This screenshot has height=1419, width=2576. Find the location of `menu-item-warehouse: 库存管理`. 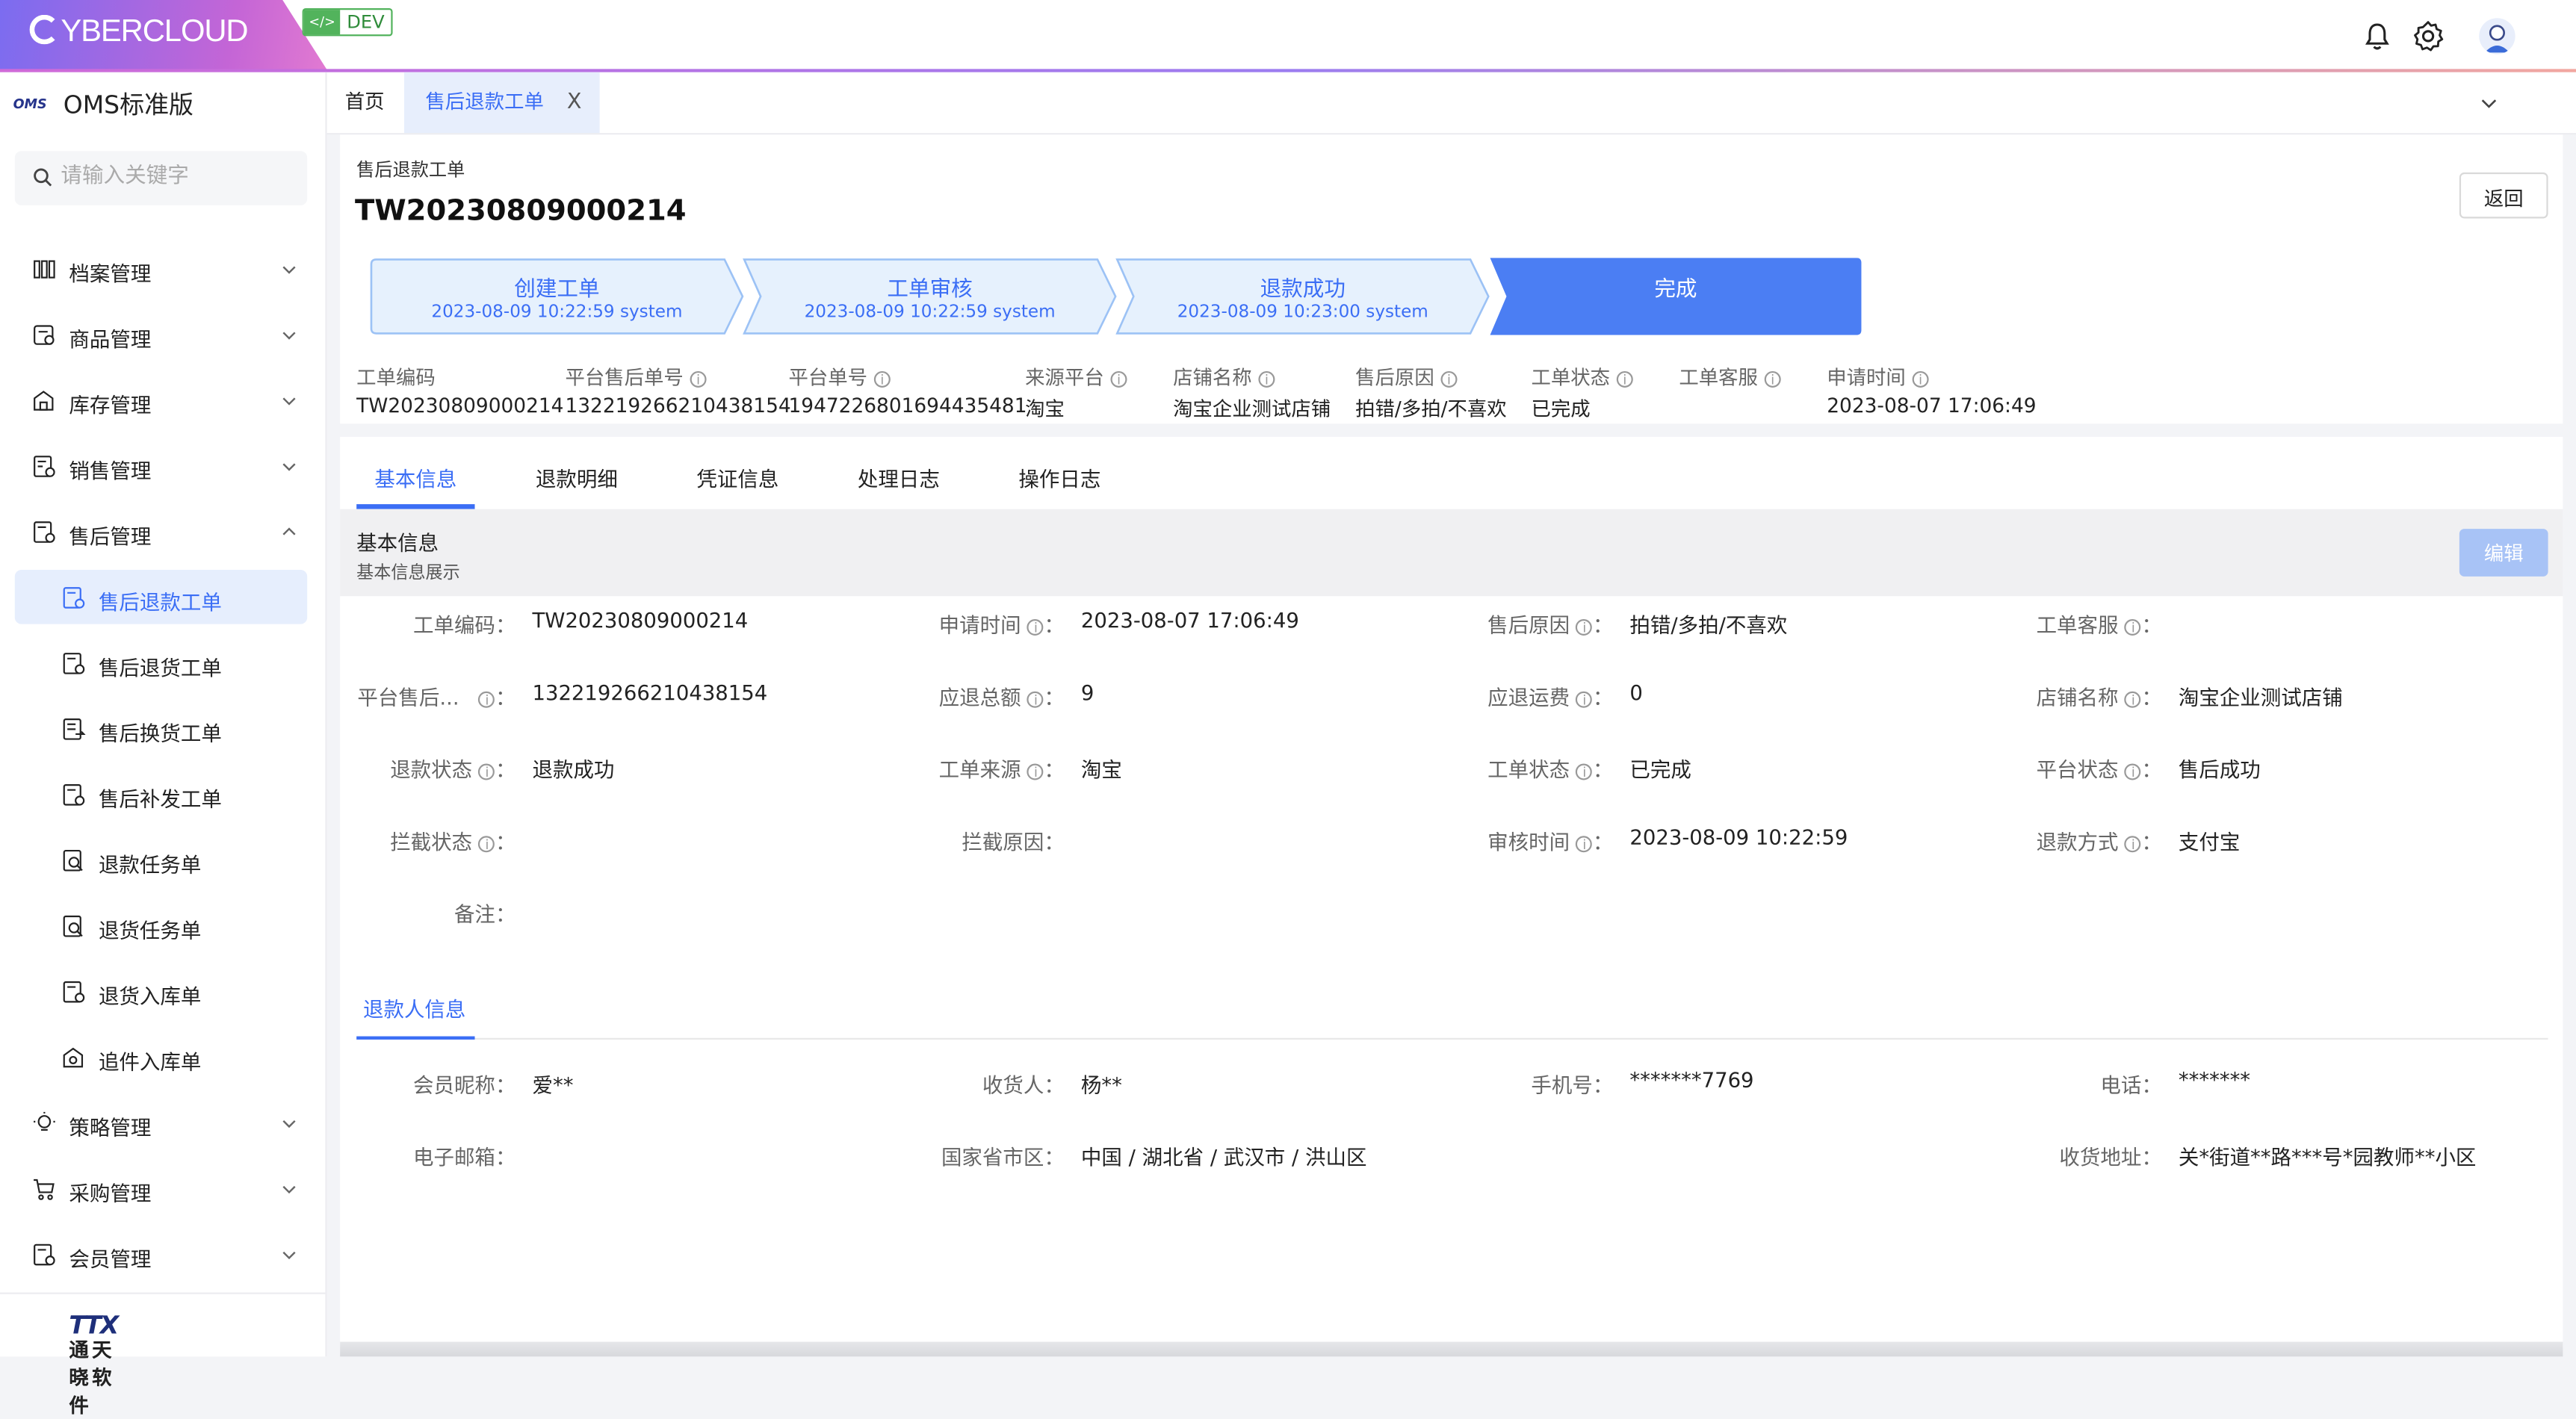

menu-item-warehouse: 库存管理 is located at coordinates (162, 401).